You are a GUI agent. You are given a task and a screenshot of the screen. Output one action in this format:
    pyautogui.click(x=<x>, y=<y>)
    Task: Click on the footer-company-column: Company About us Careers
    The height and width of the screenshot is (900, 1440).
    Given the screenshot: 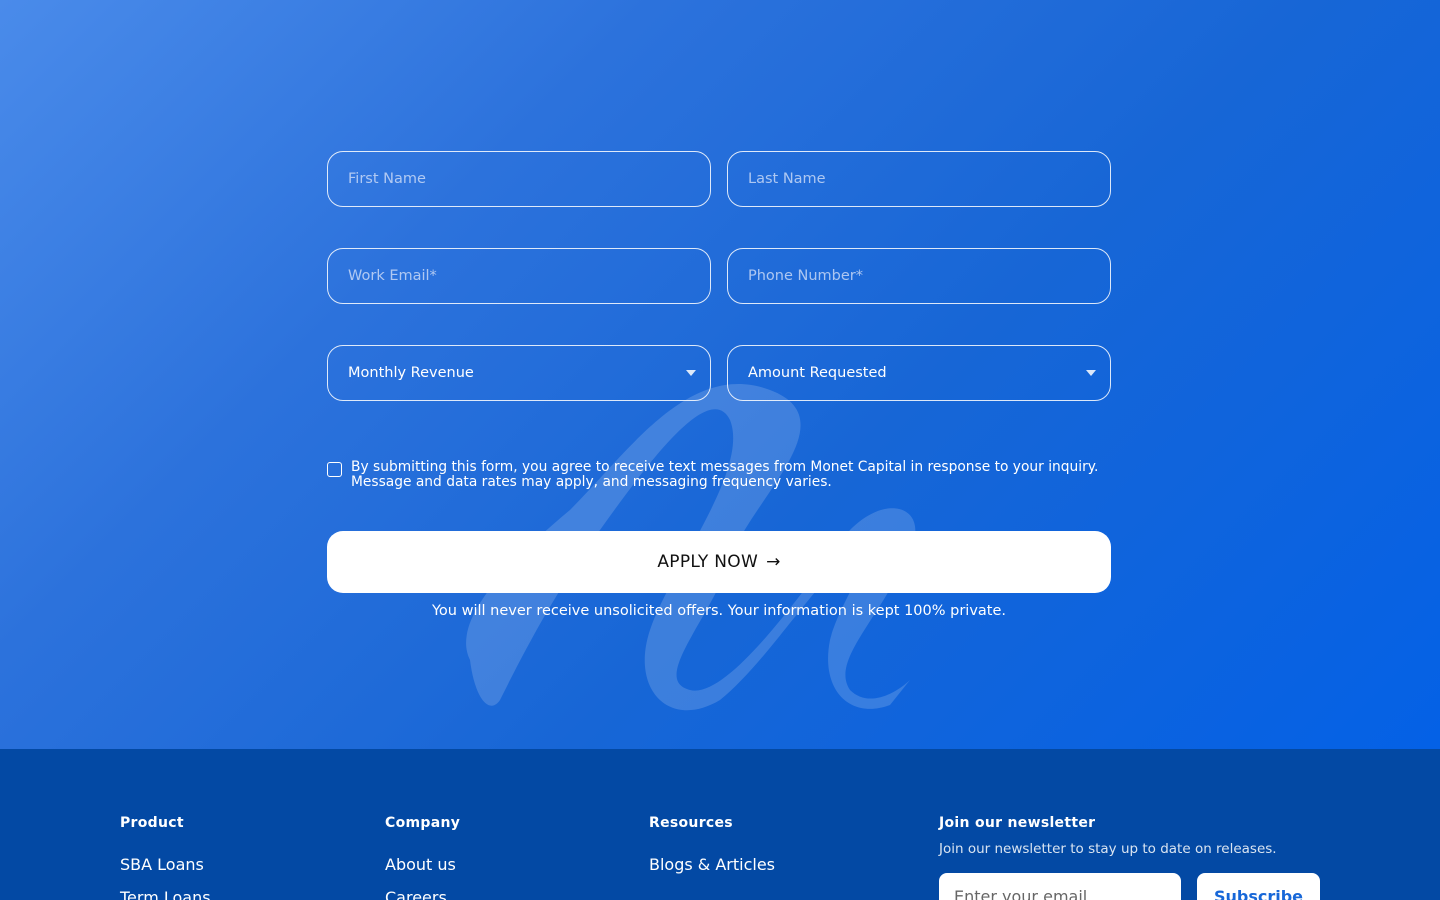 What is the action you would take?
    pyautogui.click(x=422, y=857)
    